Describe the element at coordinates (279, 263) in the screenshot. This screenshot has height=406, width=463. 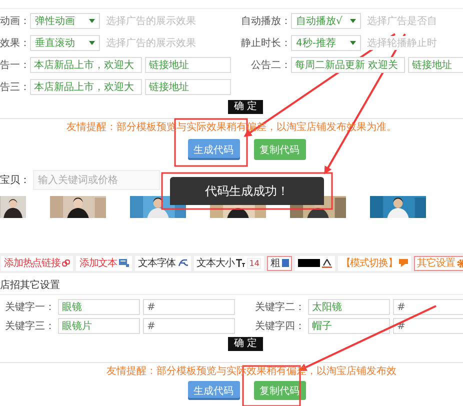
I see `toolbar-button: 粗` at that location.